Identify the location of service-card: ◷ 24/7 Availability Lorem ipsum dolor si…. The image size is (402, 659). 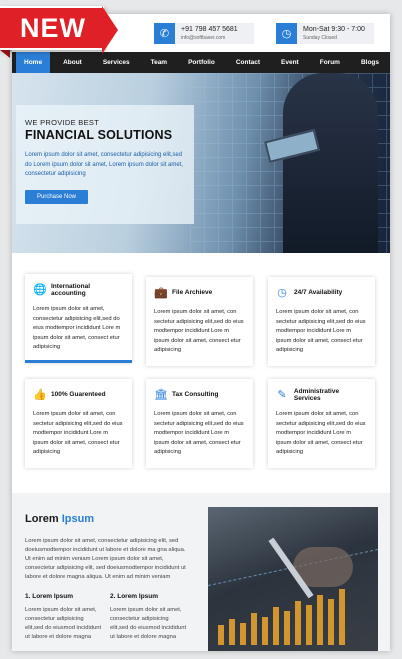
(321, 321).